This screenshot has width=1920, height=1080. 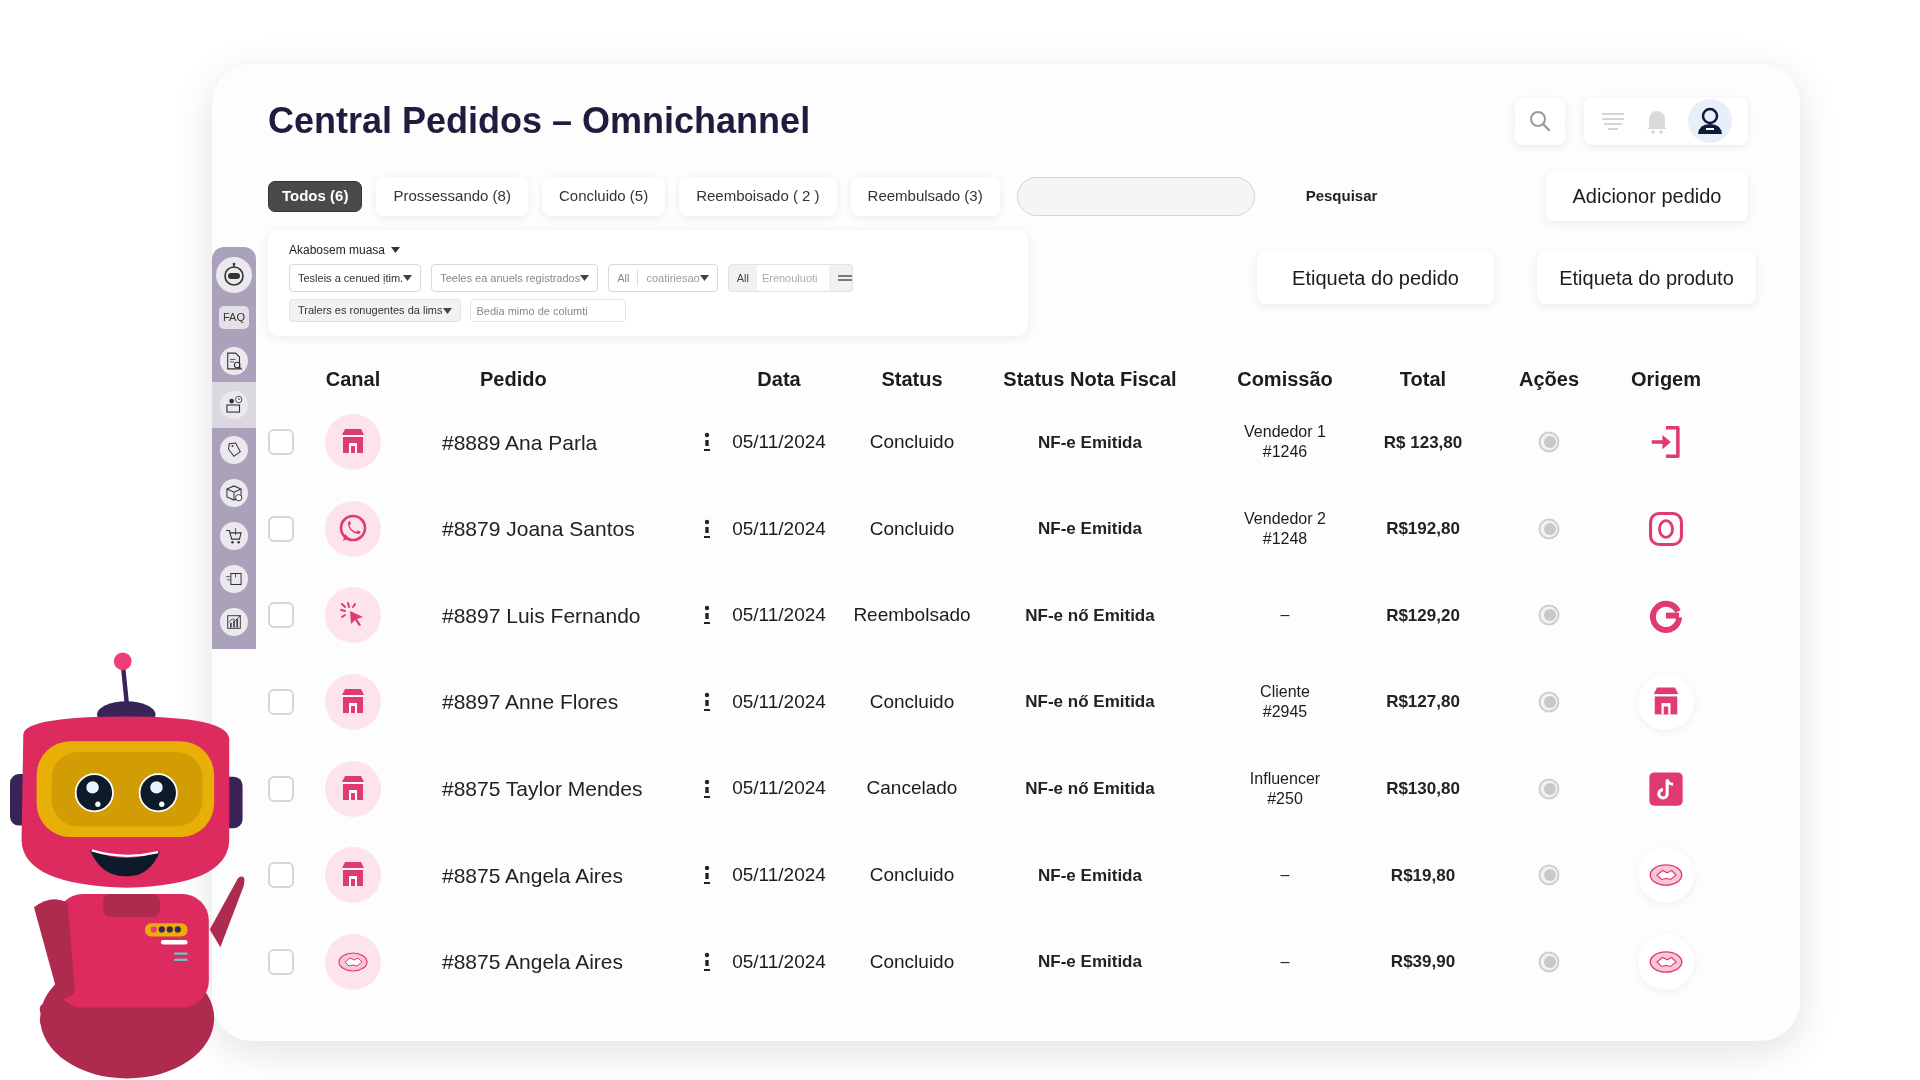 I want to click on filter-input: Bedia mimo de columti, so click(x=547, y=310).